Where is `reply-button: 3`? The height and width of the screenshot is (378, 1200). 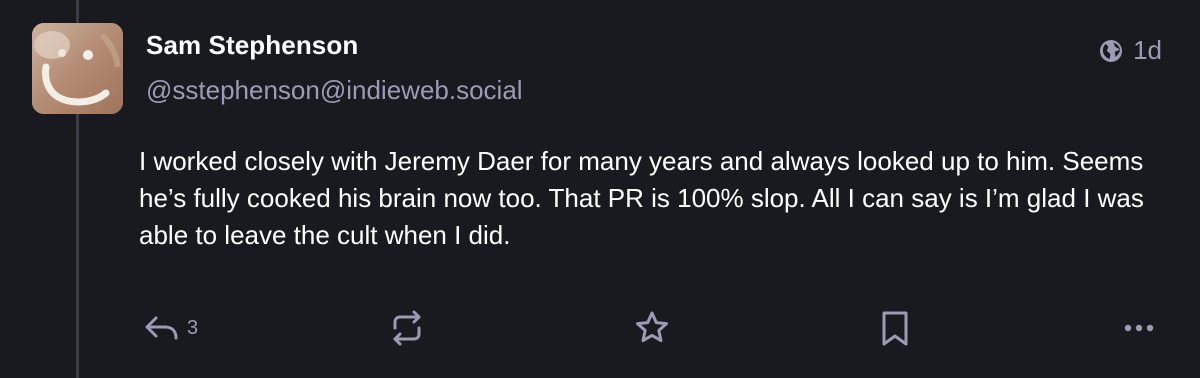 reply-button: 3 is located at coordinates (170, 328).